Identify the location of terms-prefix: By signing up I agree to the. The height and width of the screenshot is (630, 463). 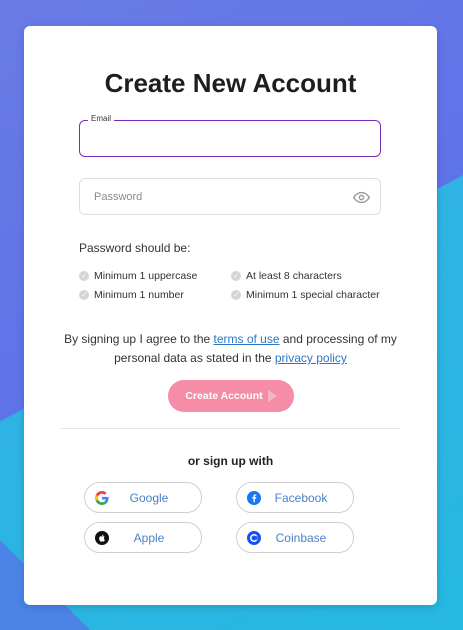
(139, 339).